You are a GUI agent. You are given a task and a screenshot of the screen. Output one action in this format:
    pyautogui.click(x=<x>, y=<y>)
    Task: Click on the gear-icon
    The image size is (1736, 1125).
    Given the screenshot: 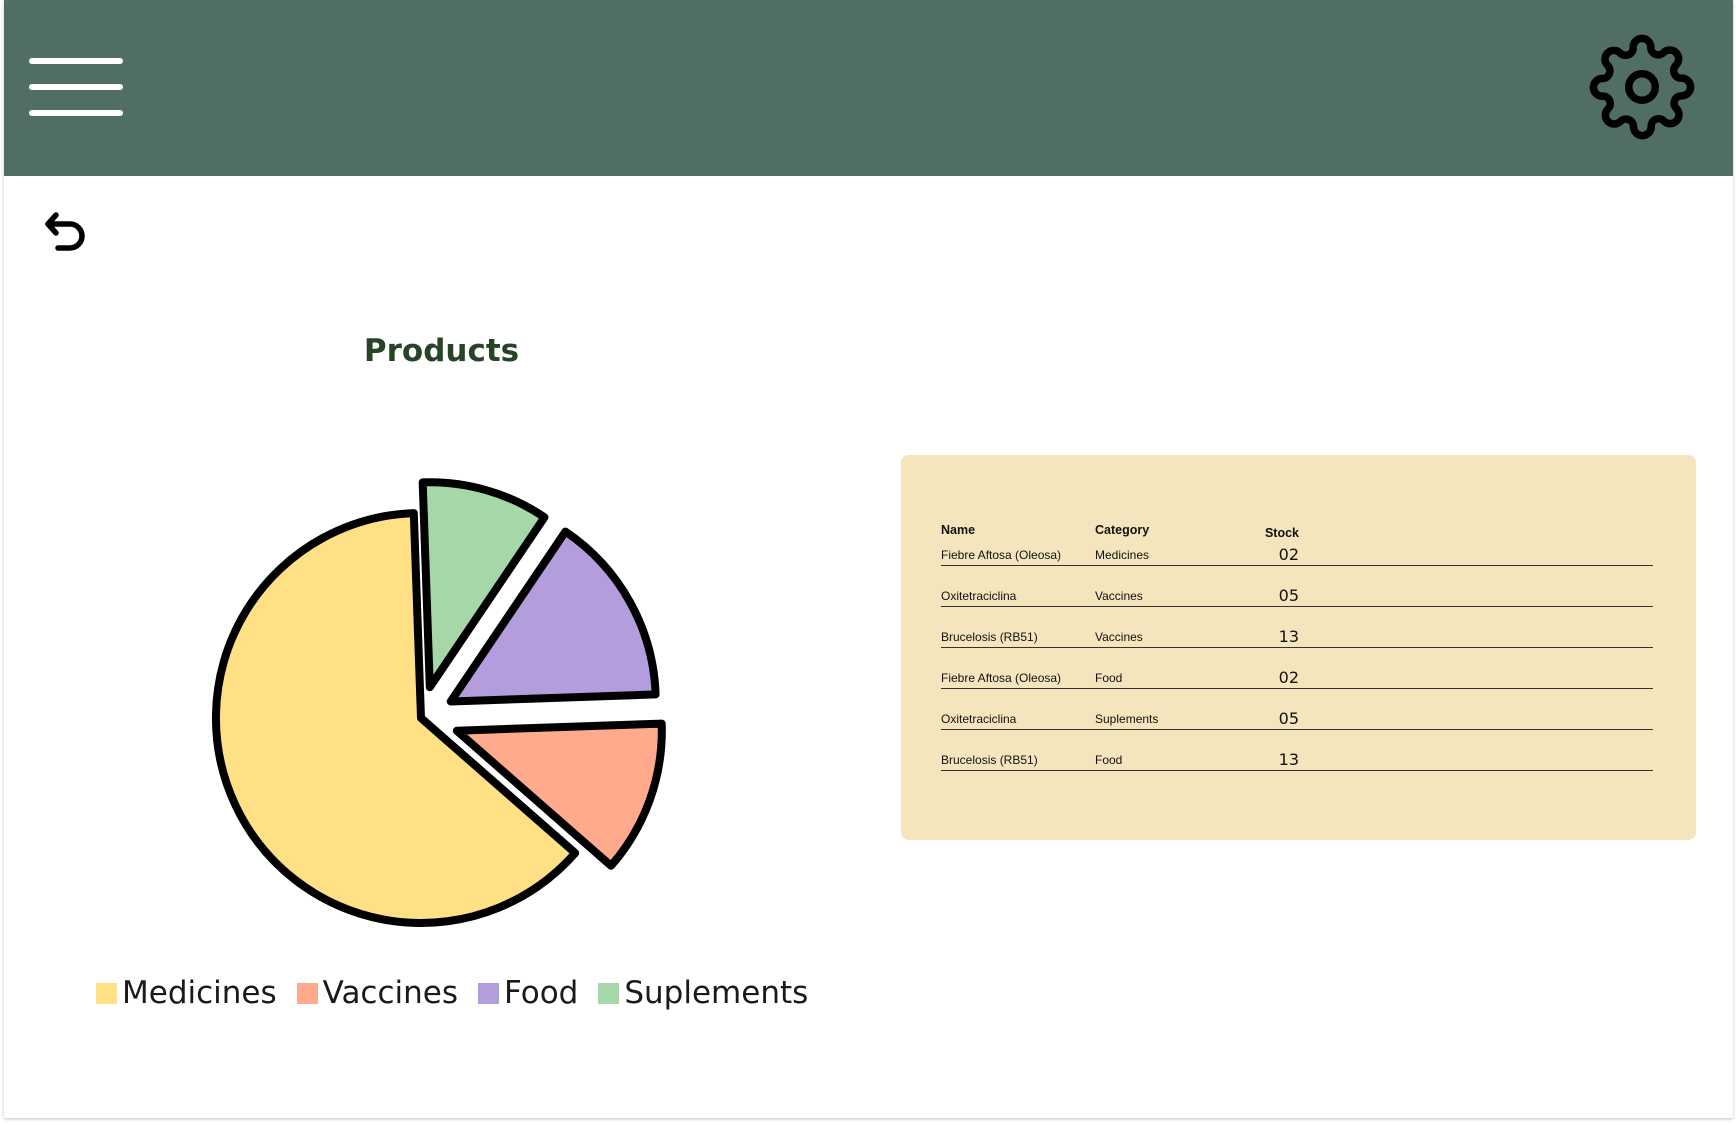 What is the action you would take?
    pyautogui.click(x=1642, y=87)
    